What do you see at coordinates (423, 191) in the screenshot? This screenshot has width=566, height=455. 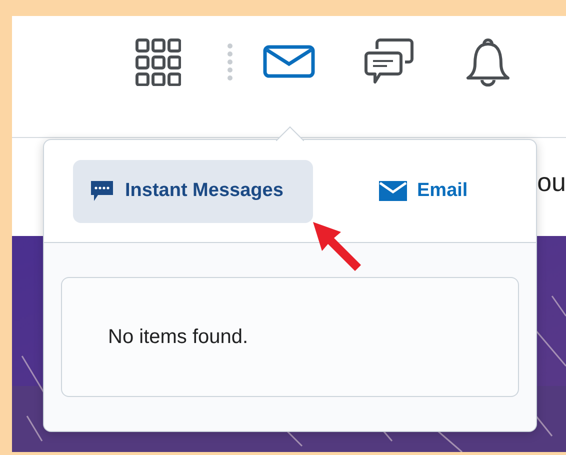 I see `tab: Email` at bounding box center [423, 191].